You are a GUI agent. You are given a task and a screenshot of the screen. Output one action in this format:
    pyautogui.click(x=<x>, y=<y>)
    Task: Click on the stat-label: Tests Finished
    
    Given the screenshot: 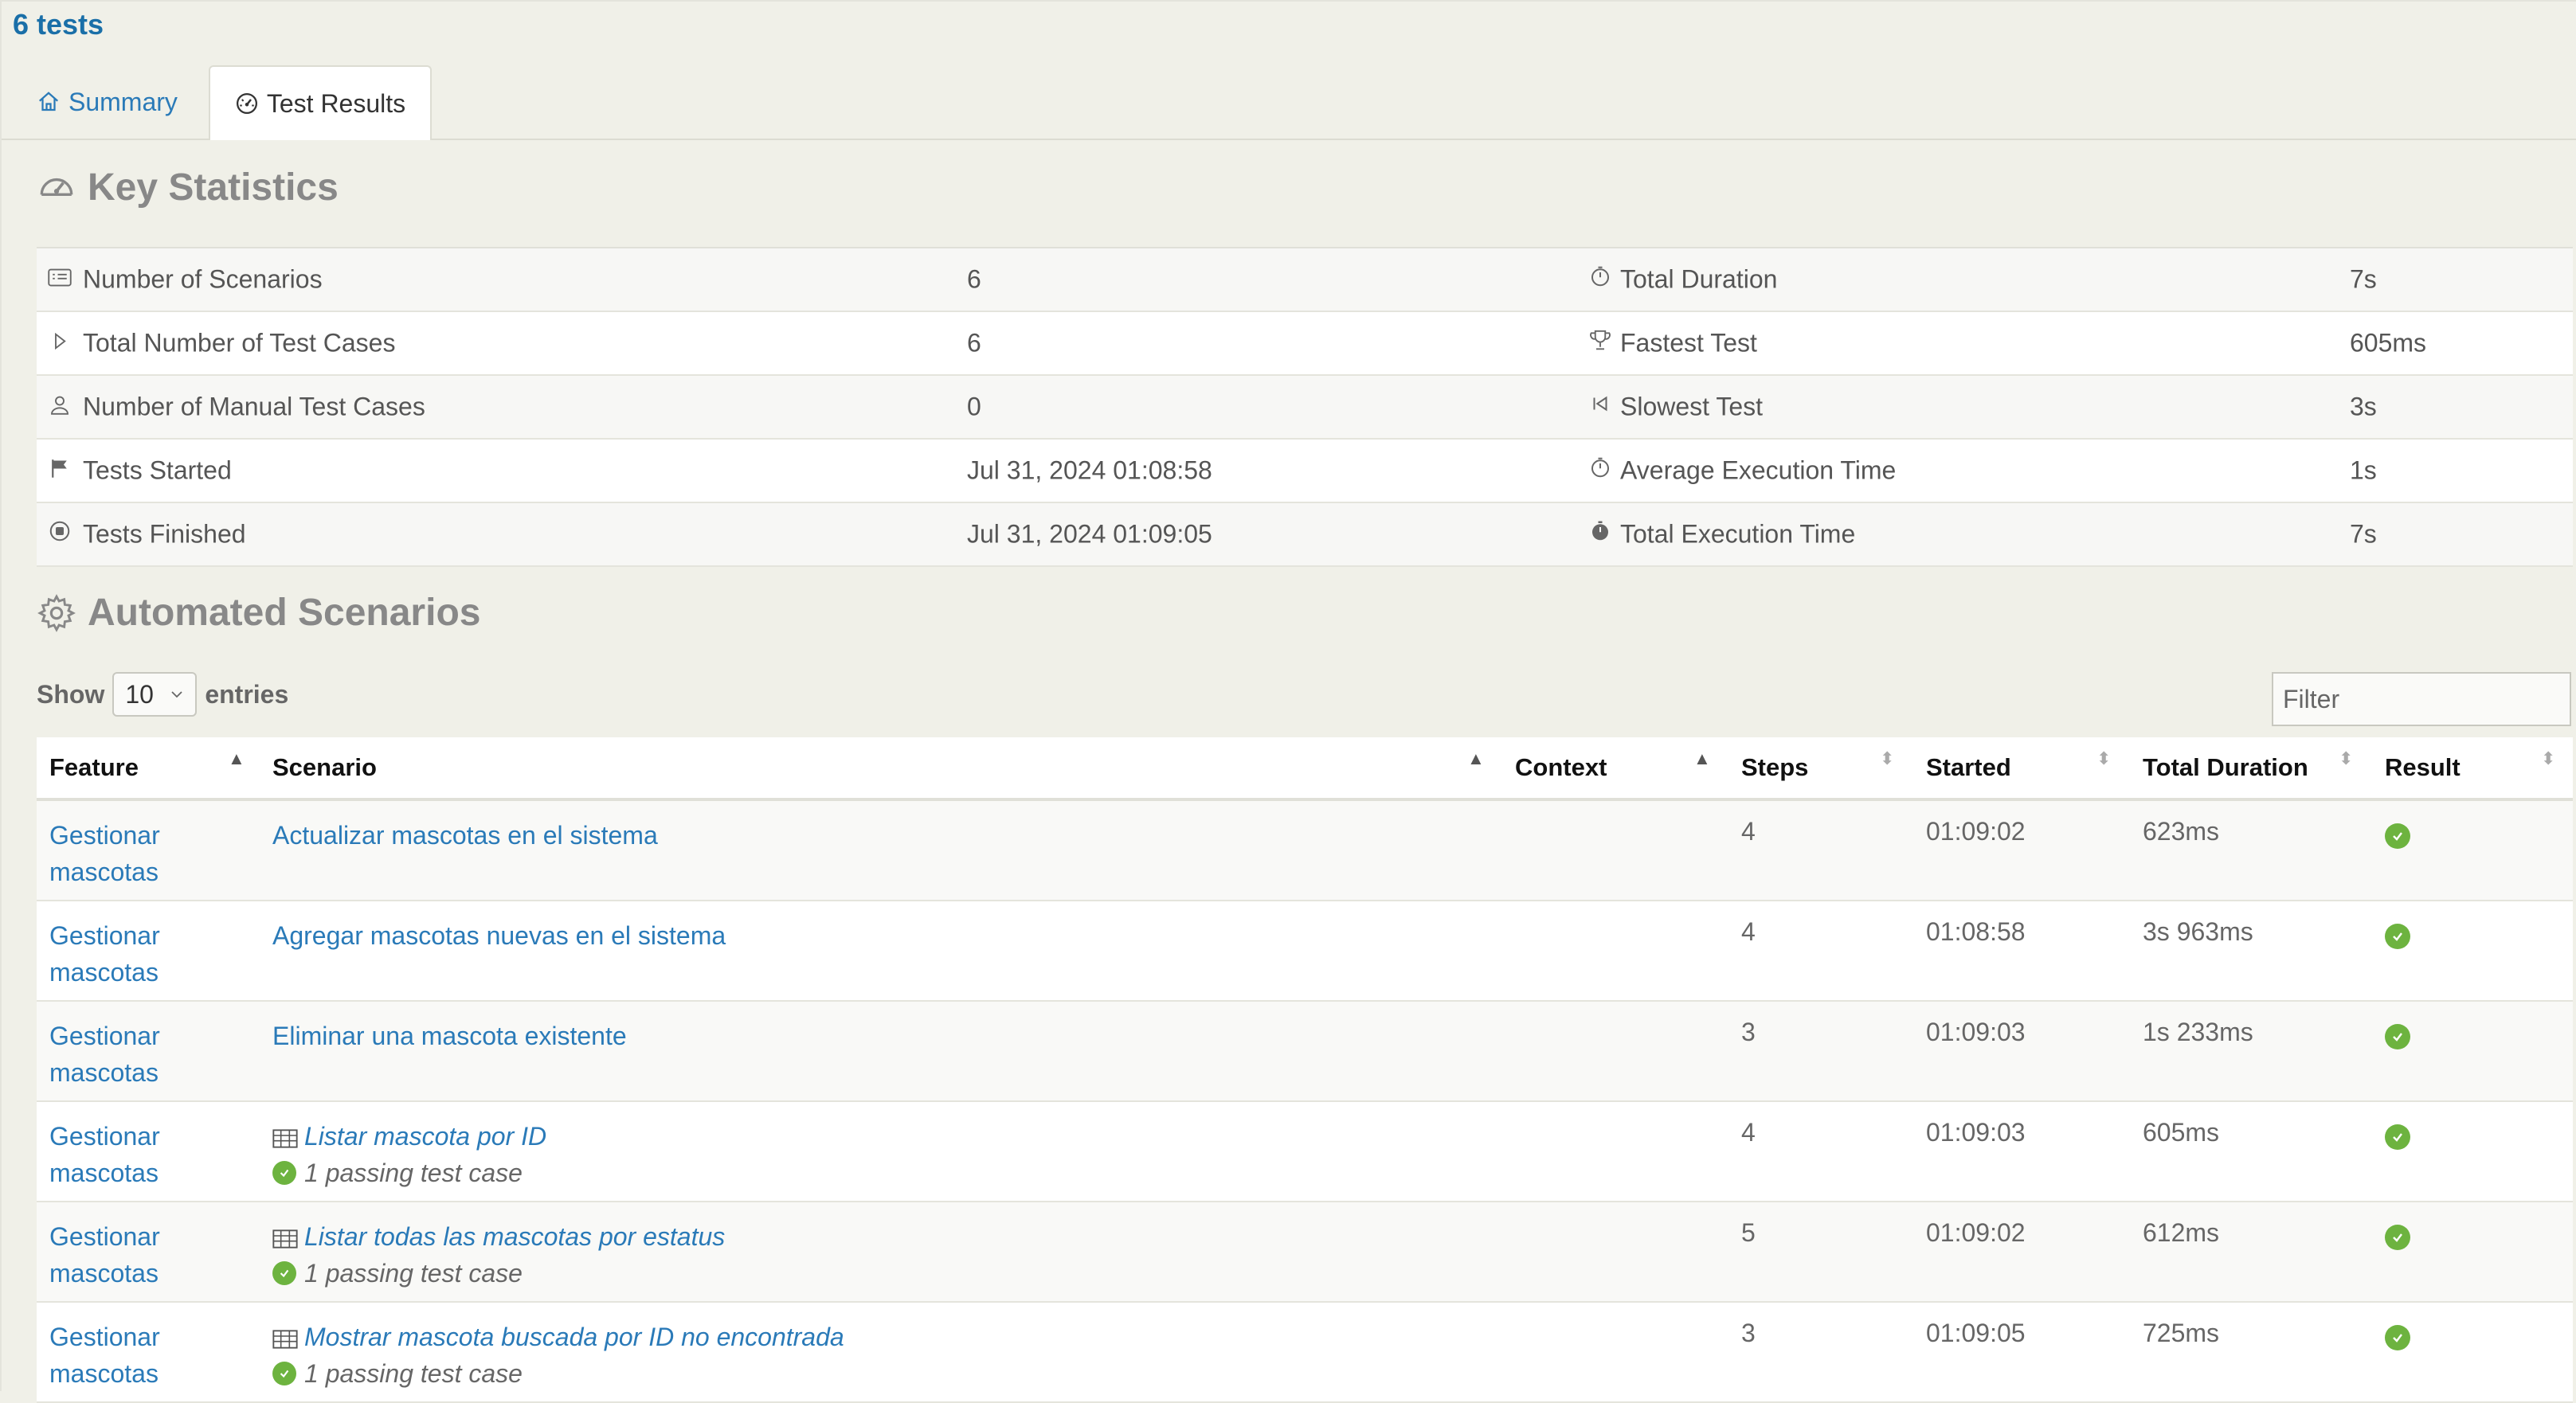 What is the action you would take?
    pyautogui.click(x=164, y=534)
    